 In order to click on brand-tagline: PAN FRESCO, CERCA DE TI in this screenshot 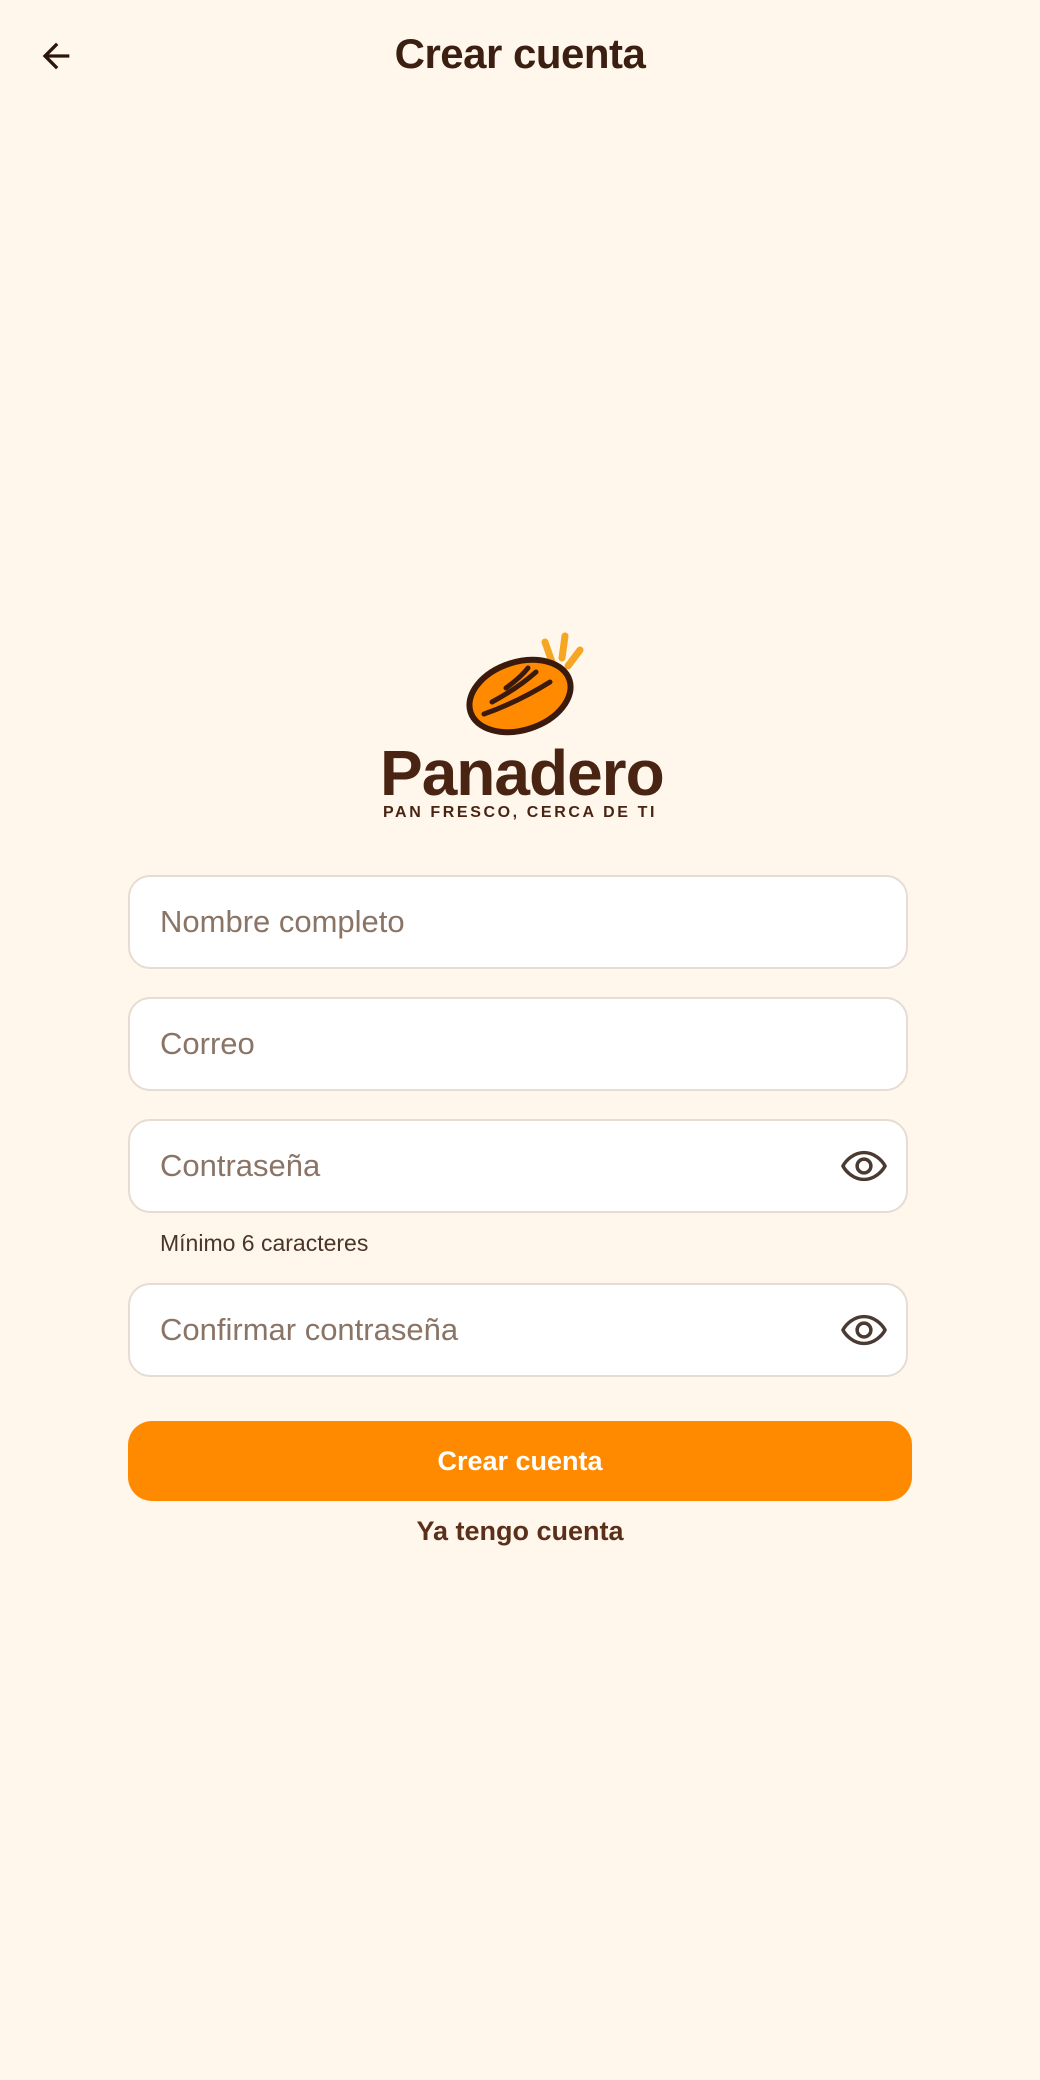, I will do `click(520, 812)`.